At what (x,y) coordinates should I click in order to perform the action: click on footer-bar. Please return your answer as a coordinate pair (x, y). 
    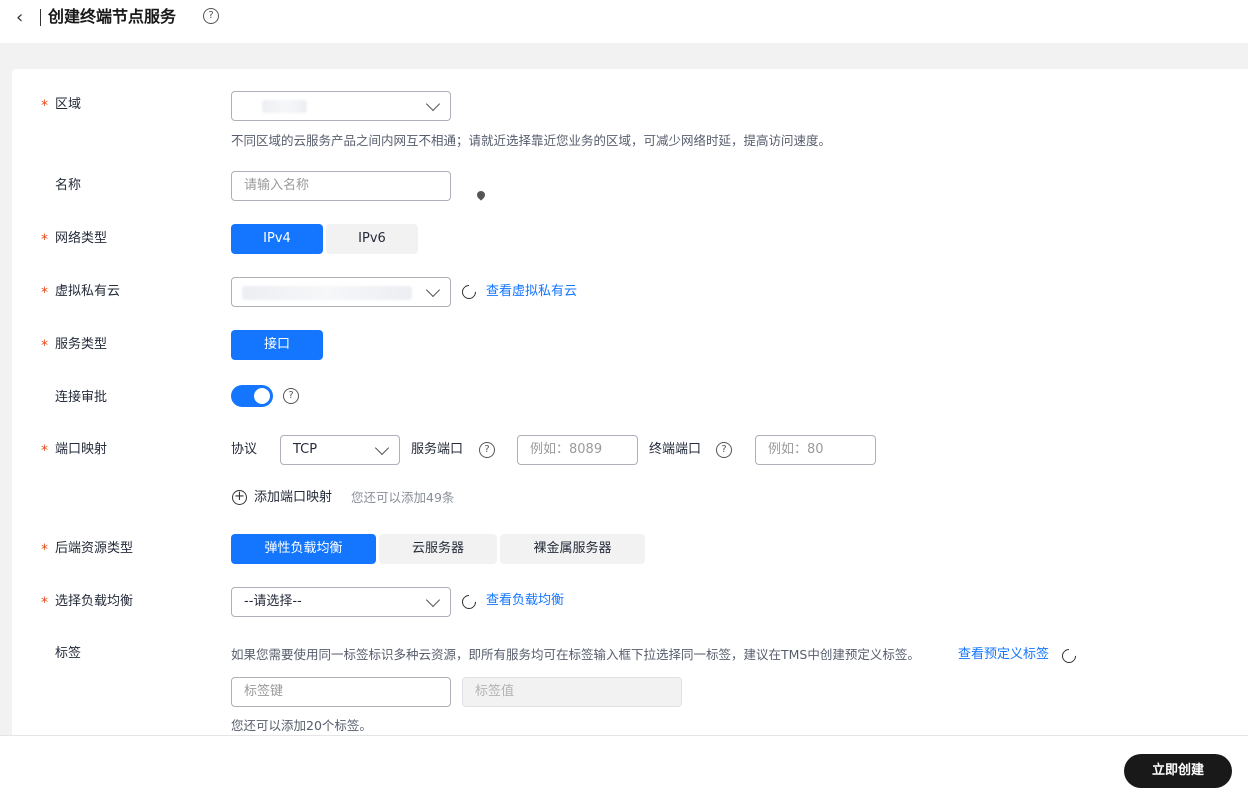
    Looking at the image, I should click on (624, 769).